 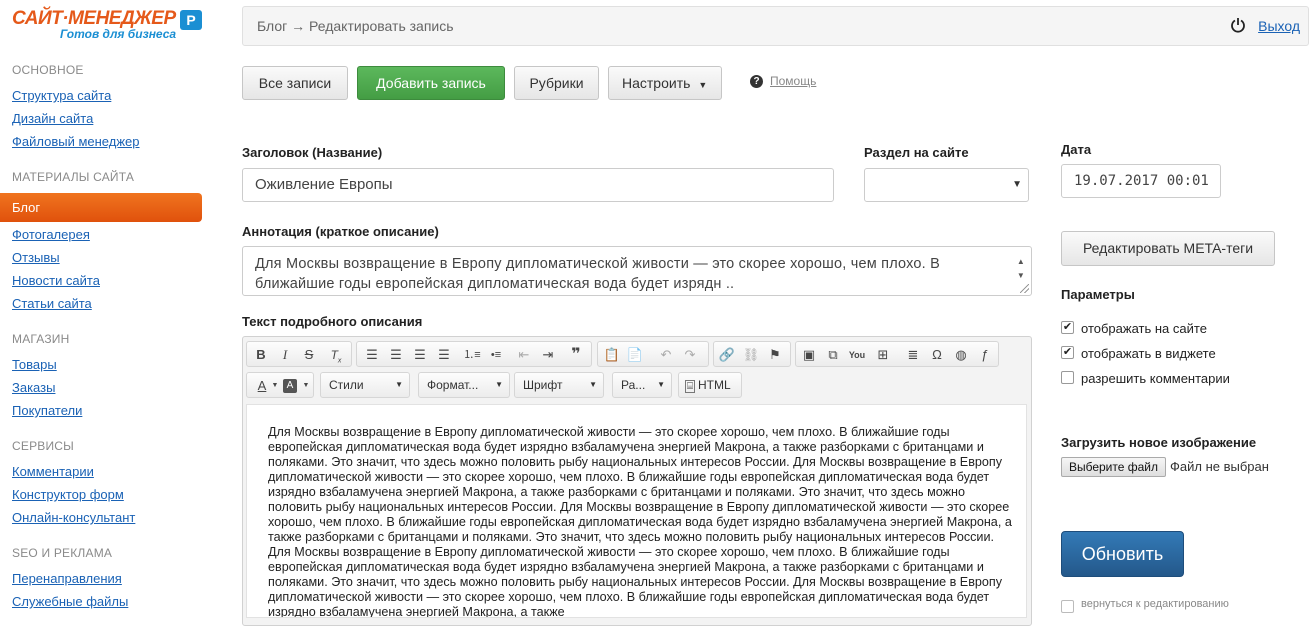 I want to click on html-source-button: ⌸ HTML, so click(x=710, y=385).